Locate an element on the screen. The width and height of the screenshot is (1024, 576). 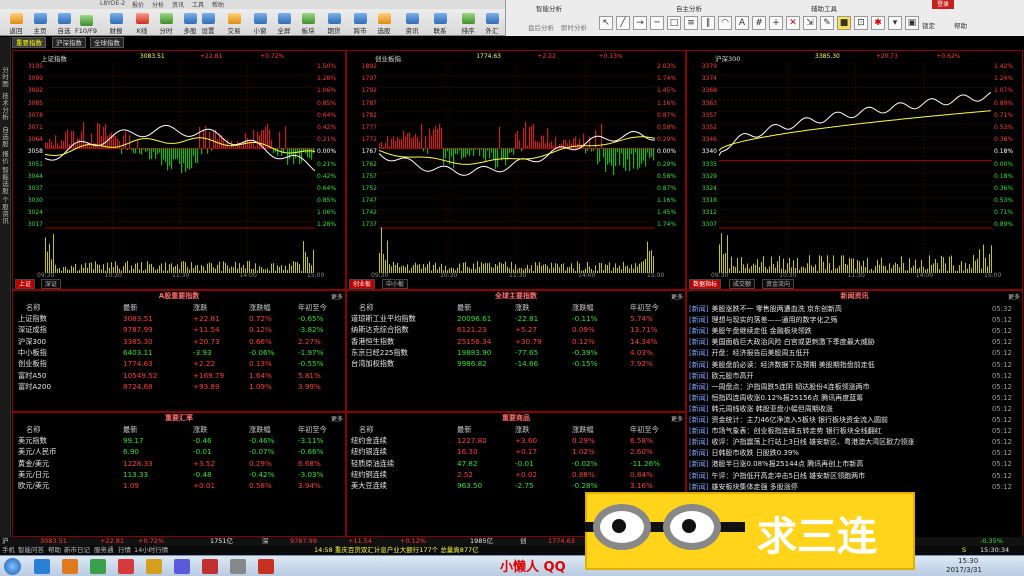
cross-tool-icon: + is located at coordinates (776, 23).